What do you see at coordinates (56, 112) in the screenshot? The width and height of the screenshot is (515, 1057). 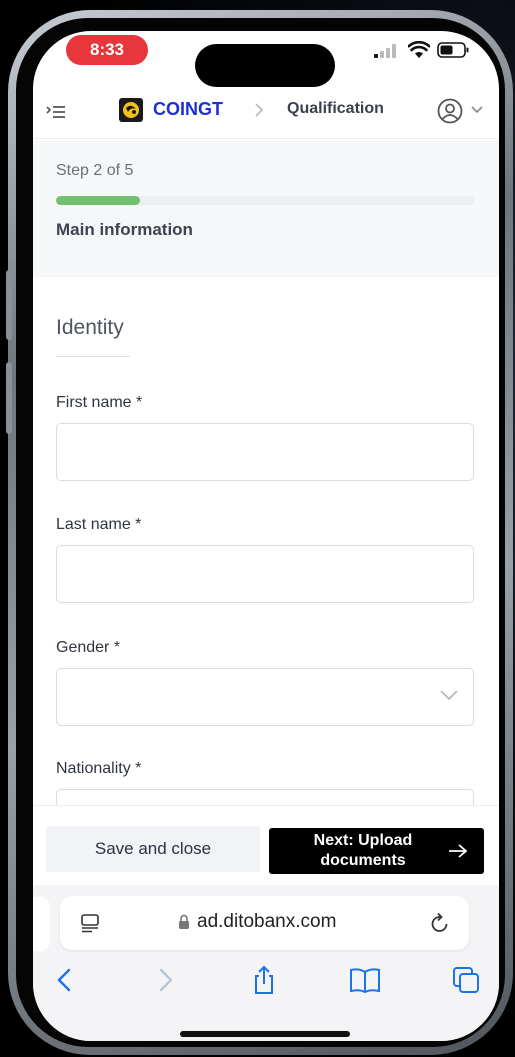 I see `menu-collapse-icon` at bounding box center [56, 112].